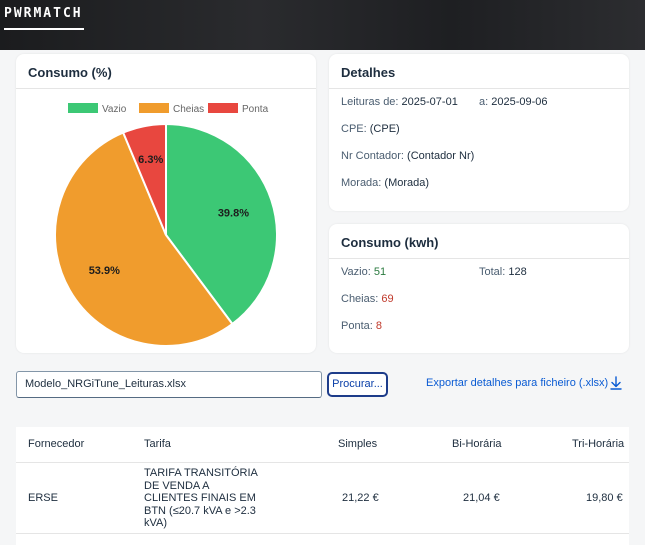  I want to click on header-tarifa: Tarifa, so click(157, 444).